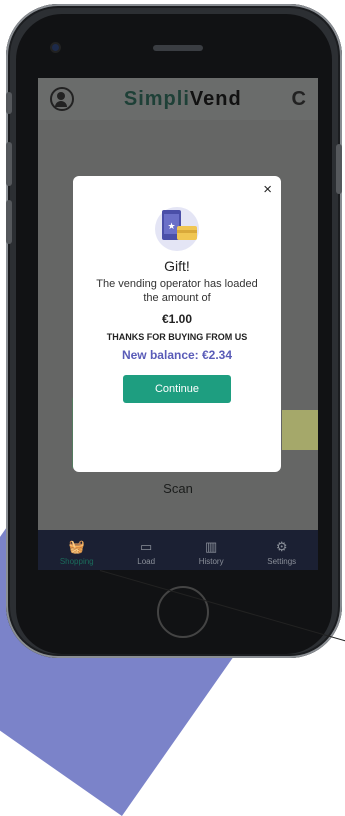 The image size is (345, 816). I want to click on tab-shopping: 🧺 Shopping, so click(76, 553).